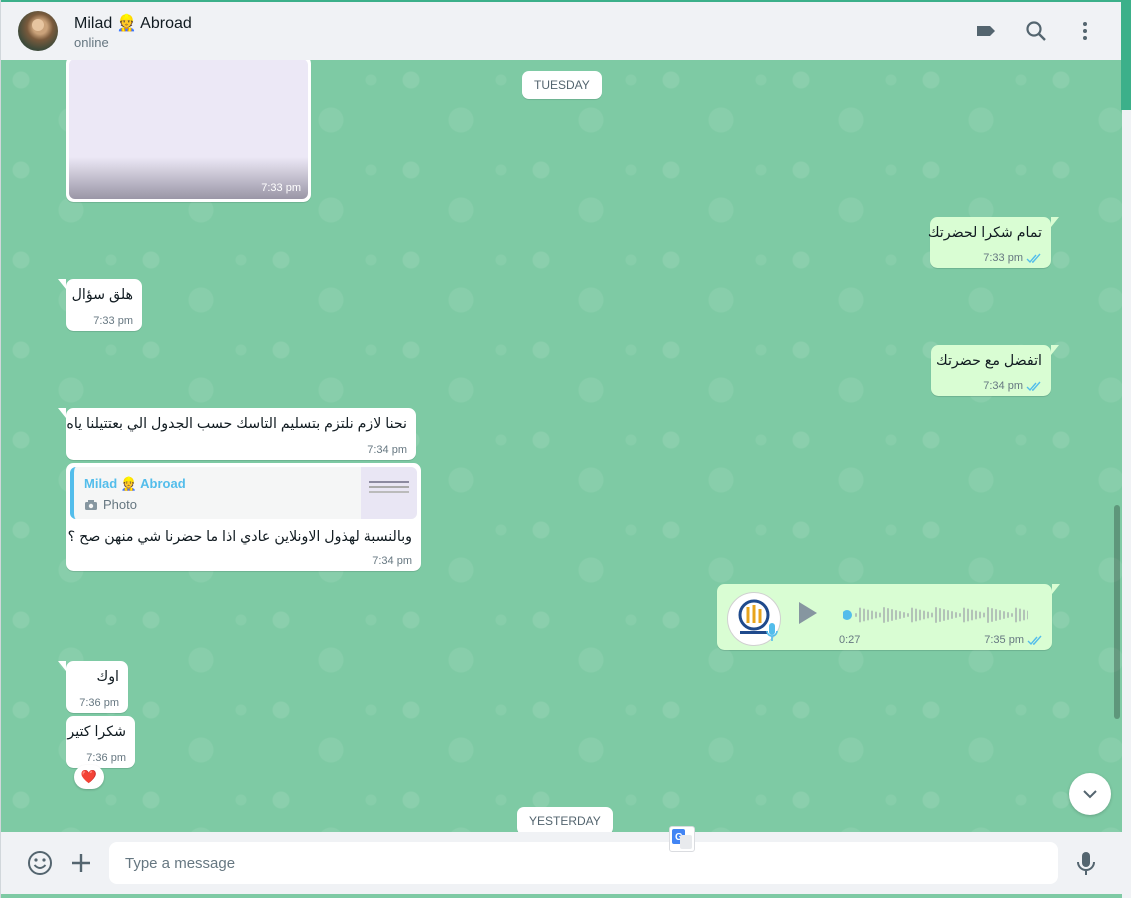 The image size is (1131, 898). I want to click on scroll-down-button, so click(1090, 794).